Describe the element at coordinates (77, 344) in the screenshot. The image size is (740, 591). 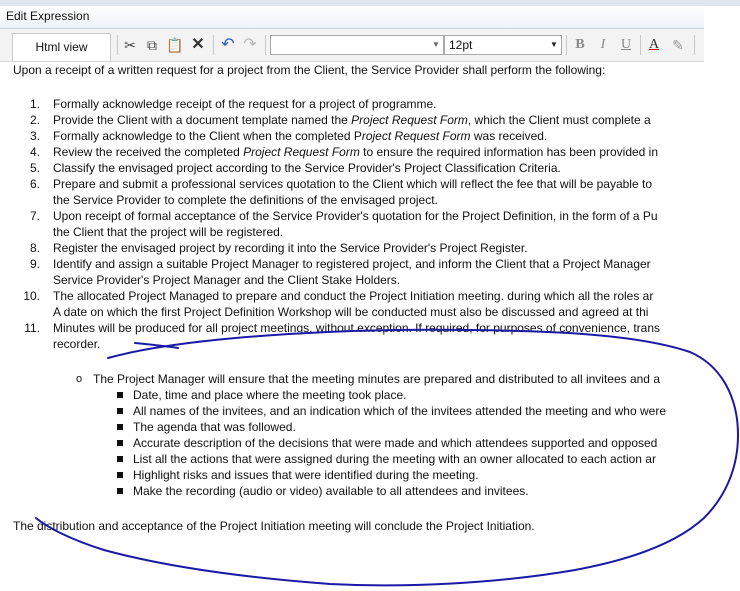
I see `list-item-continuation: recorder.` at that location.